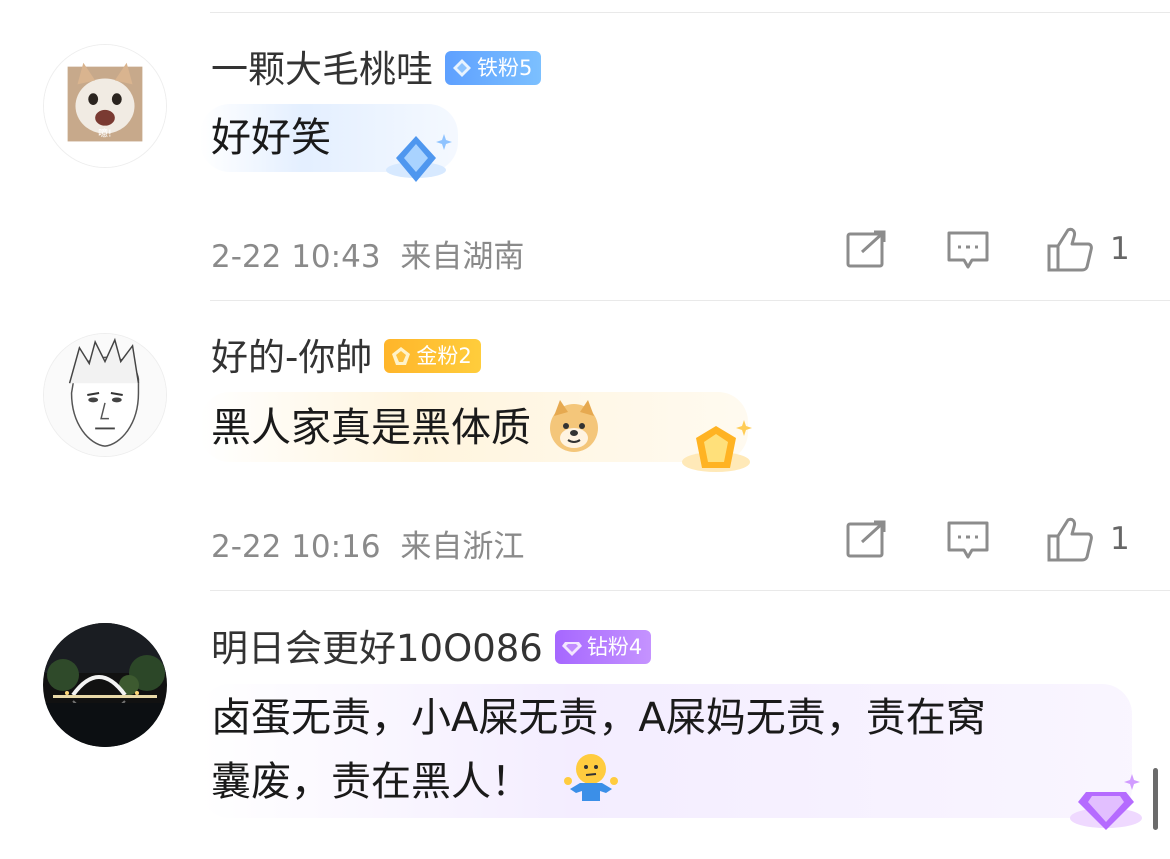  I want to click on doge-emoji, so click(573, 426).